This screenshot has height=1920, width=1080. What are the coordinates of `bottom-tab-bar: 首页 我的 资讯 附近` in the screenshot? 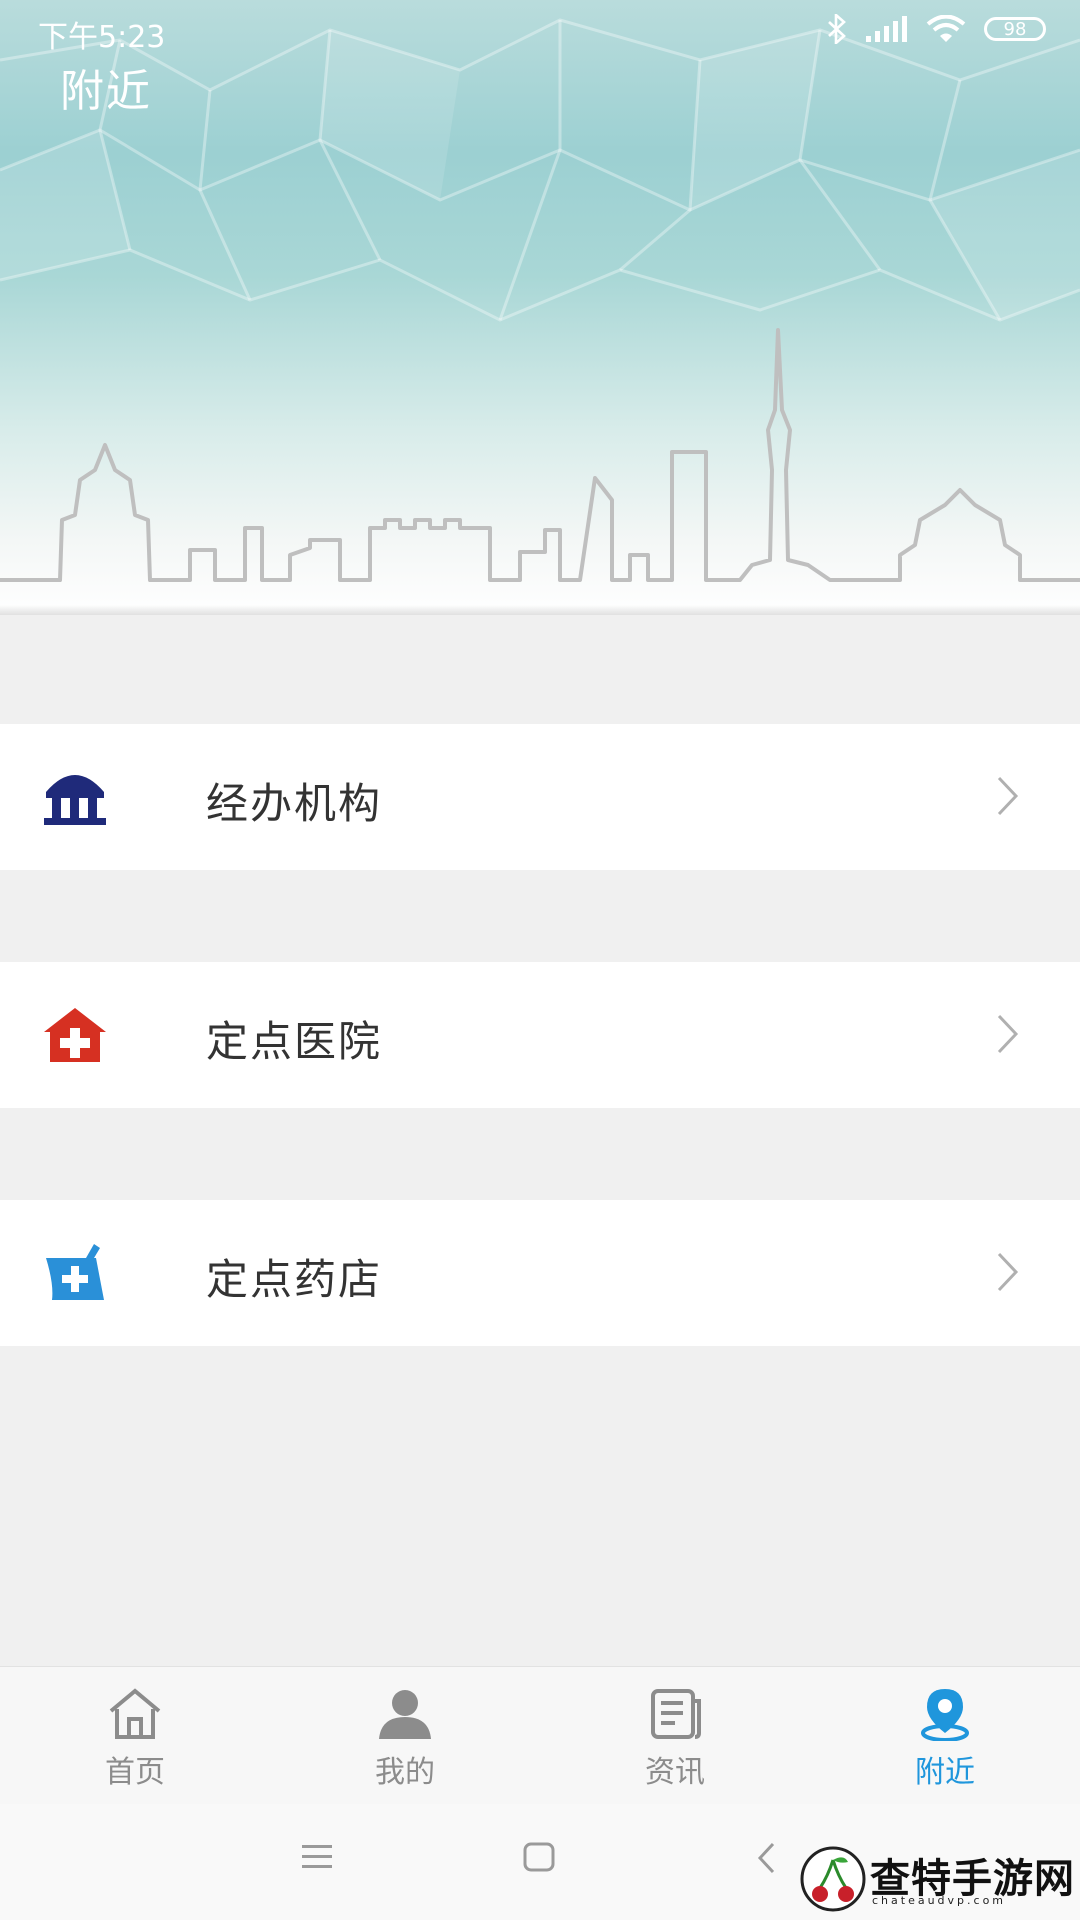 It's located at (540, 1735).